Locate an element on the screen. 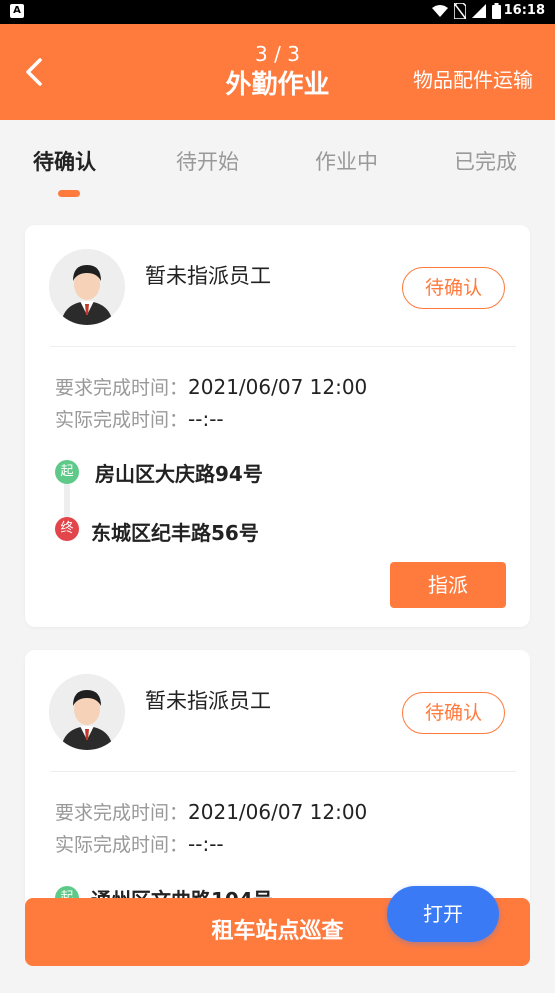  no-sim-icon is located at coordinates (460, 11).